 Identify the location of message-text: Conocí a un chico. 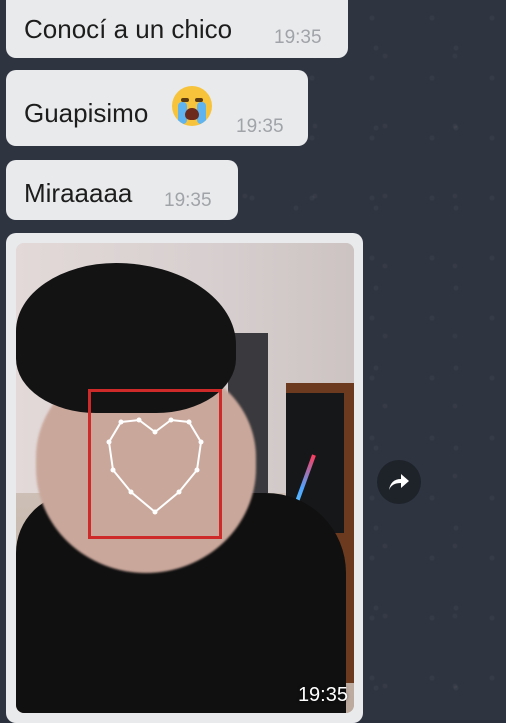
(128, 29).